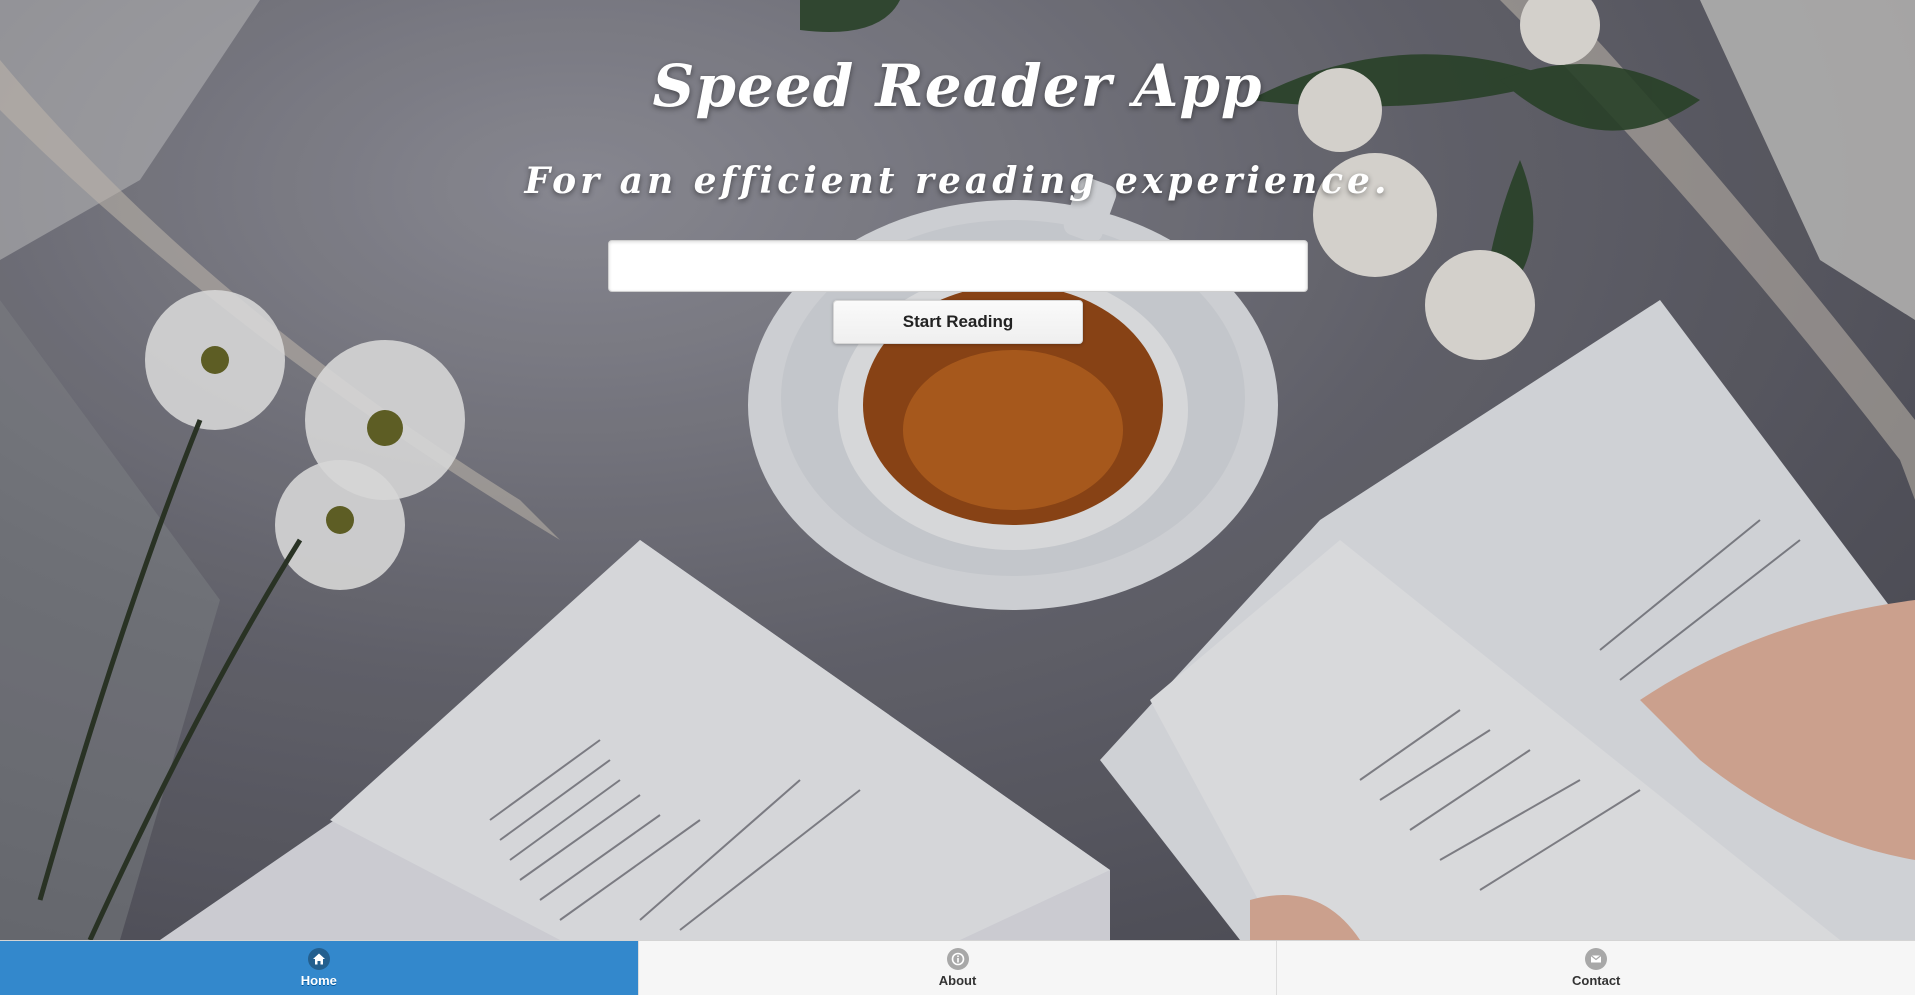 The width and height of the screenshot is (1915, 995). What do you see at coordinates (318, 980) in the screenshot?
I see `nav-item-label: Home` at bounding box center [318, 980].